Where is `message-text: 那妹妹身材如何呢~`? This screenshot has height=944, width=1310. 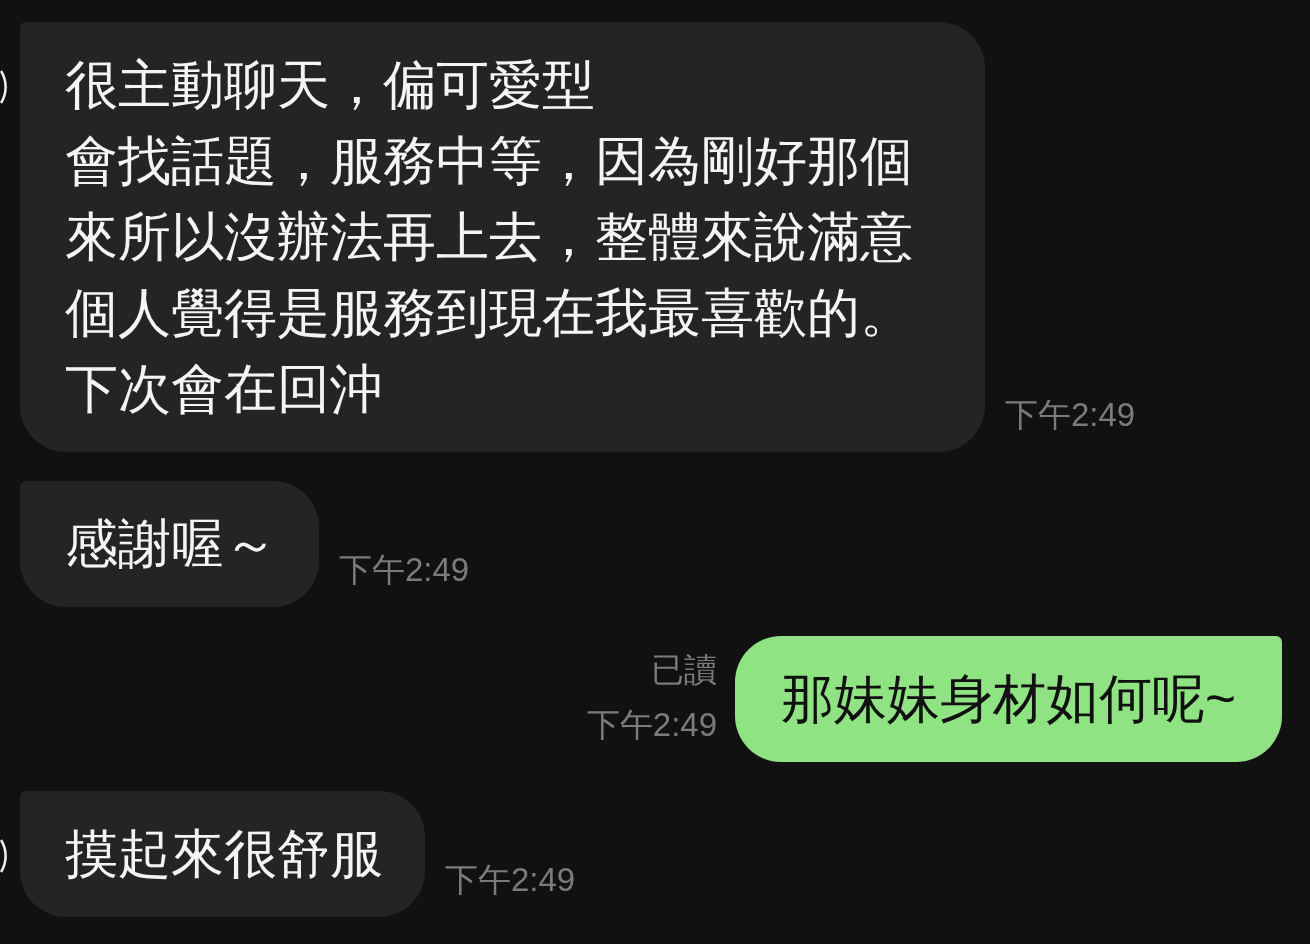 message-text: 那妹妹身材如何呢~ is located at coordinates (1008, 699).